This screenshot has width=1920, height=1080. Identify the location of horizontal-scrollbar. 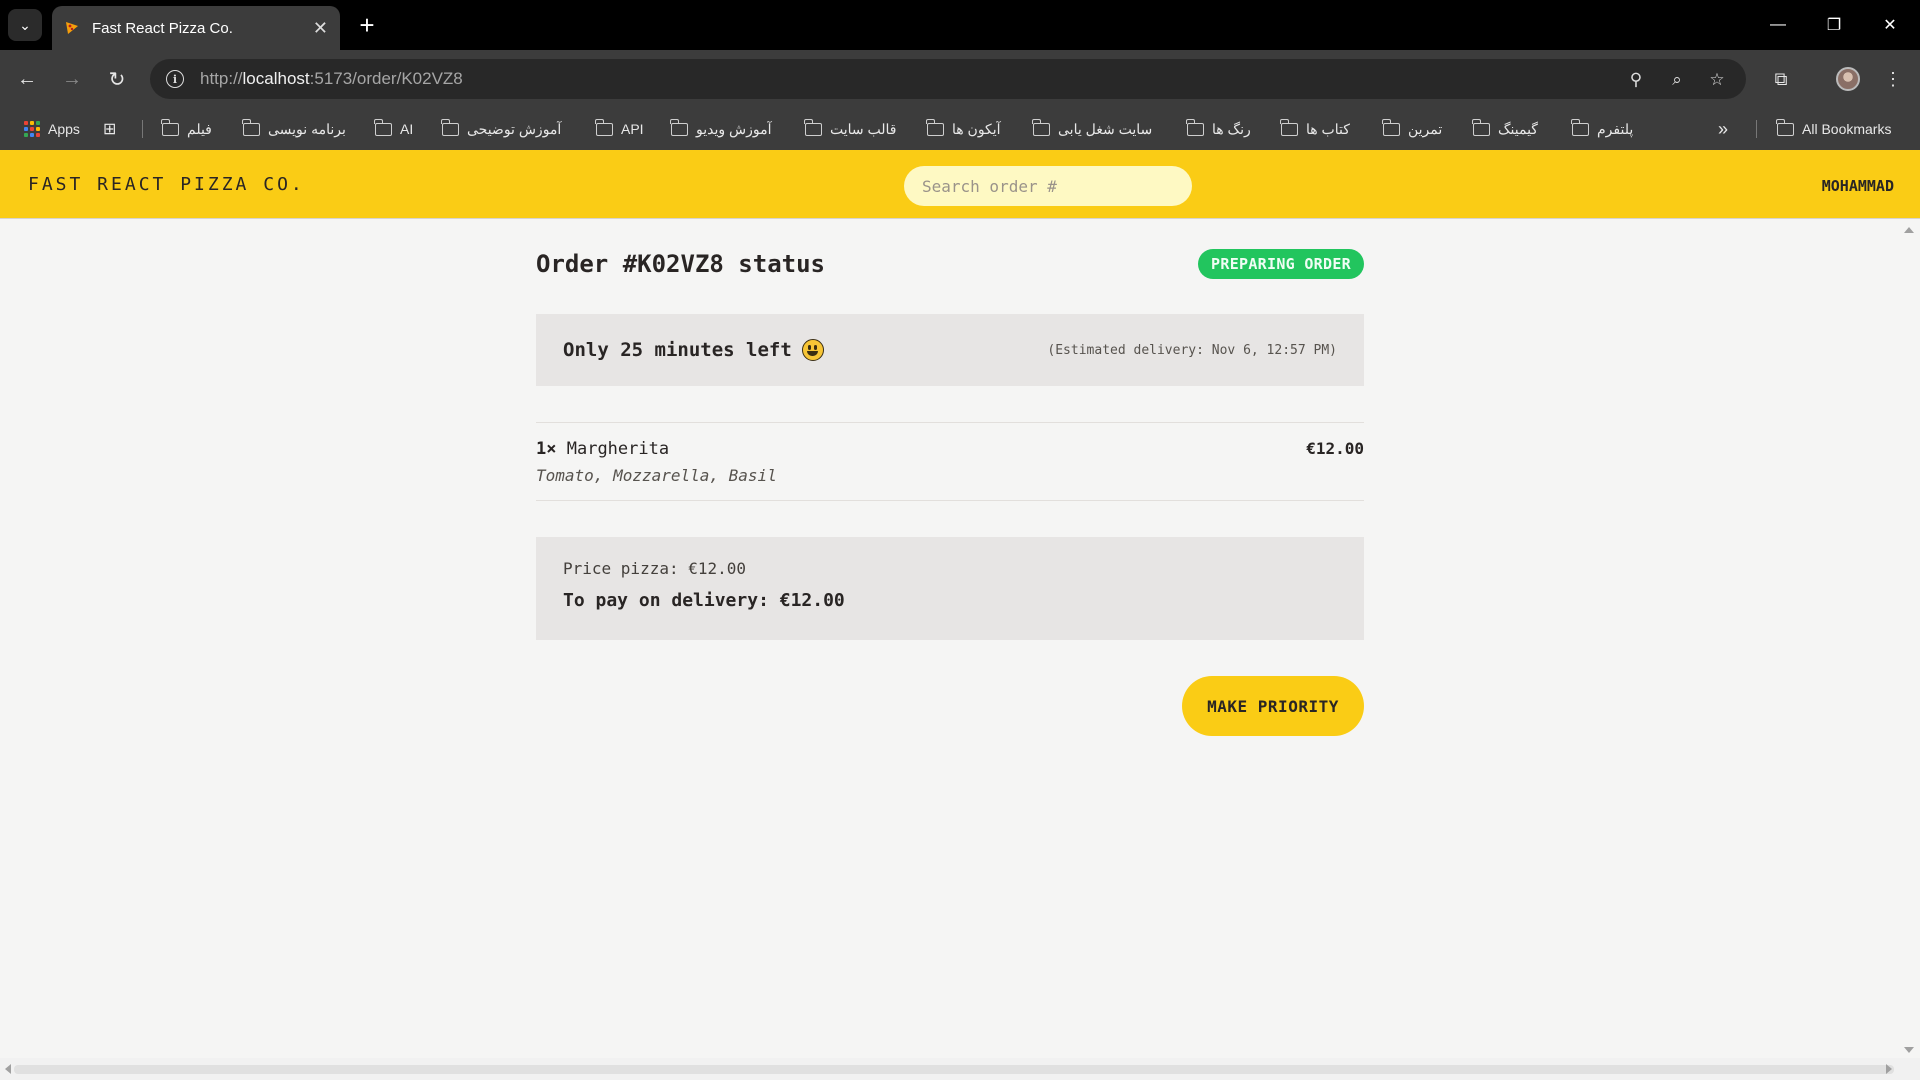
(960, 1069).